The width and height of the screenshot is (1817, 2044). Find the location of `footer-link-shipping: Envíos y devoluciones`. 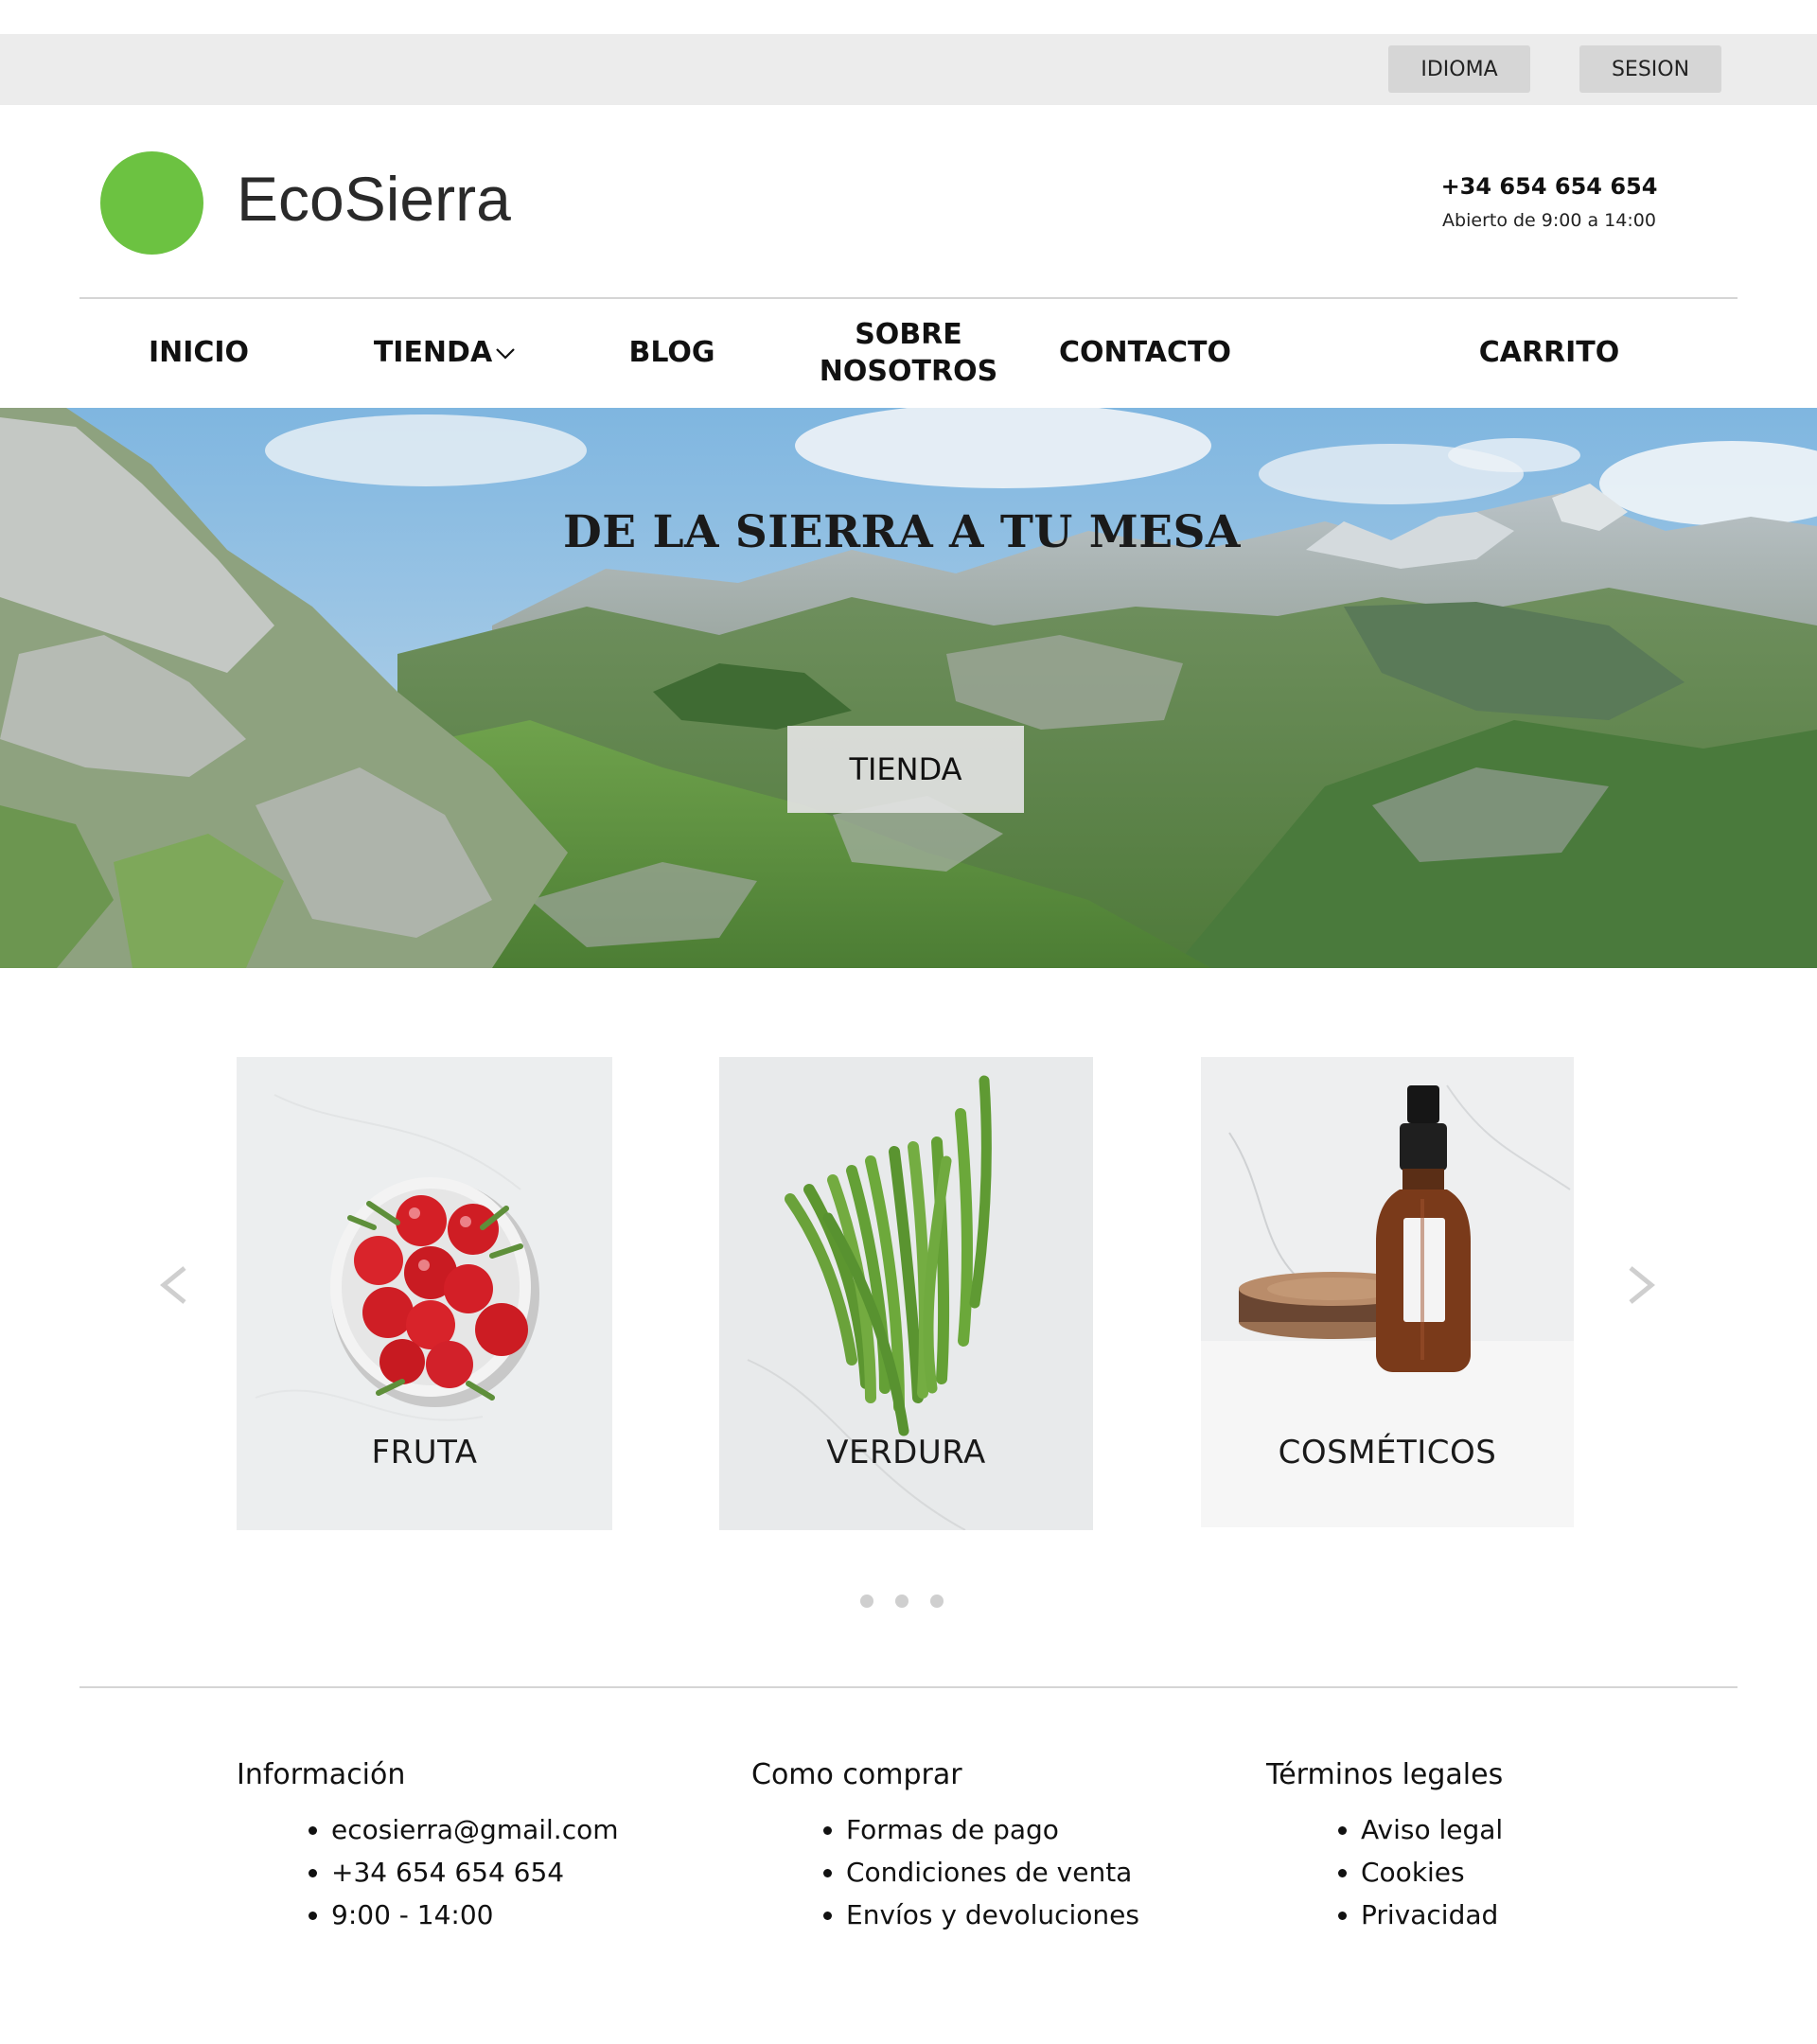

footer-link-shipping: Envíos y devoluciones is located at coordinates (993, 1915).